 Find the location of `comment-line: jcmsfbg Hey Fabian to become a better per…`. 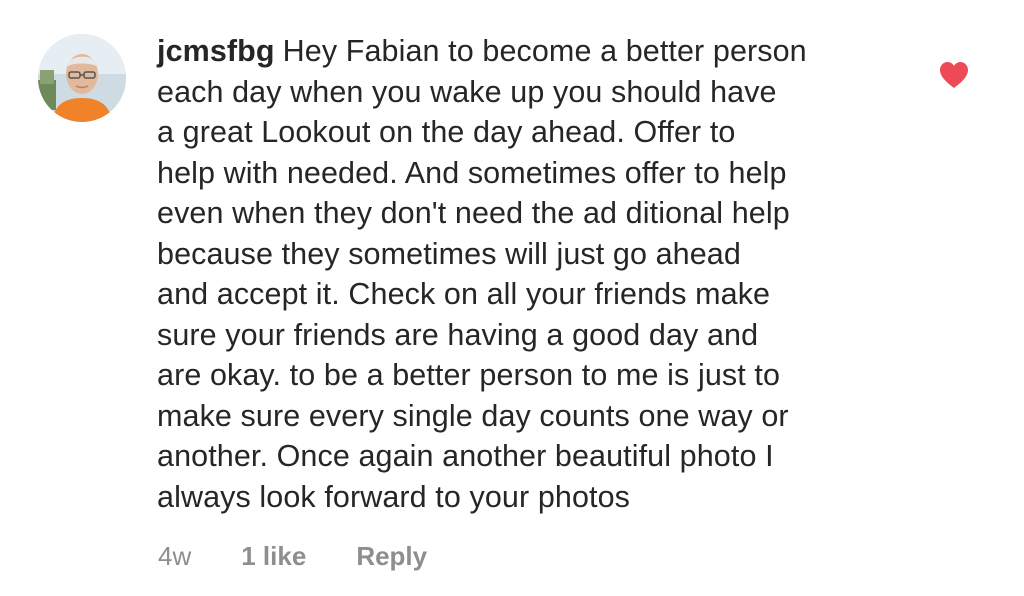

comment-line: jcmsfbg Hey Fabian to become a better per… is located at coordinates (524, 51).